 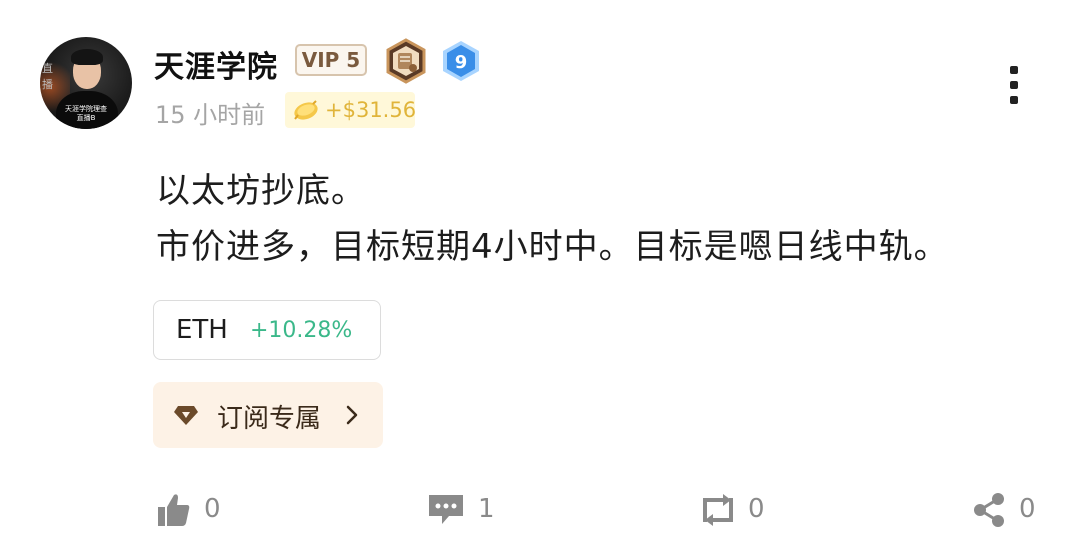 I want to click on post-time: 15 小时前, so click(x=210, y=115).